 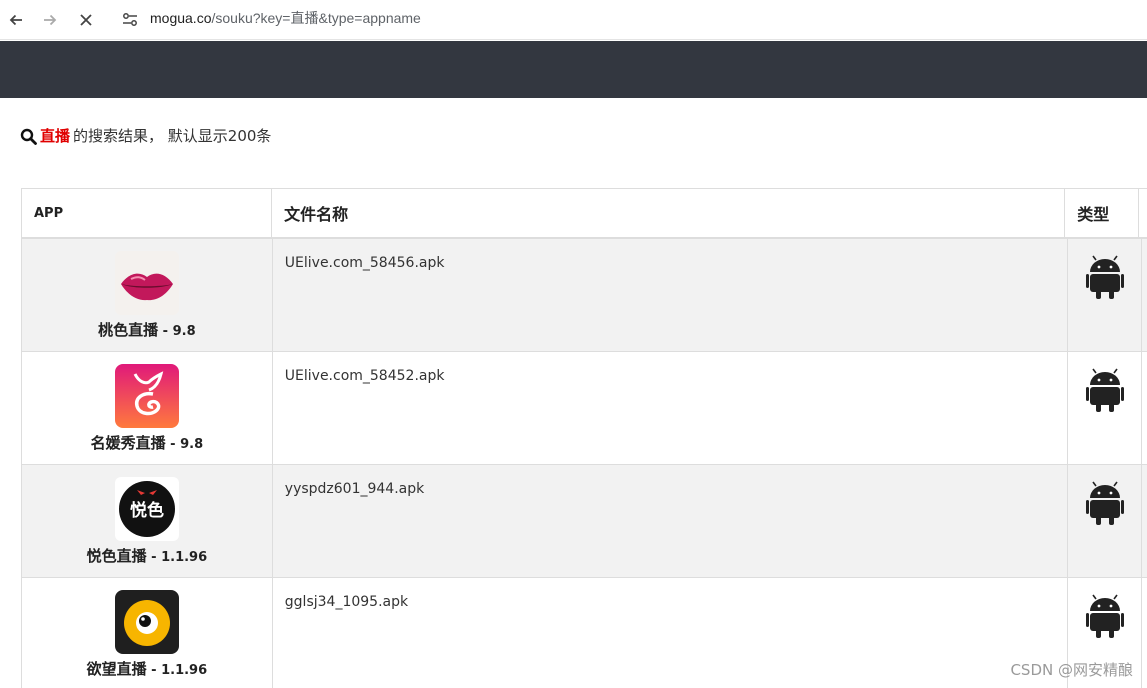 What do you see at coordinates (573, 20) in the screenshot?
I see `browser-toolbar: mogua.co/souku?key=直播&type=appname` at bounding box center [573, 20].